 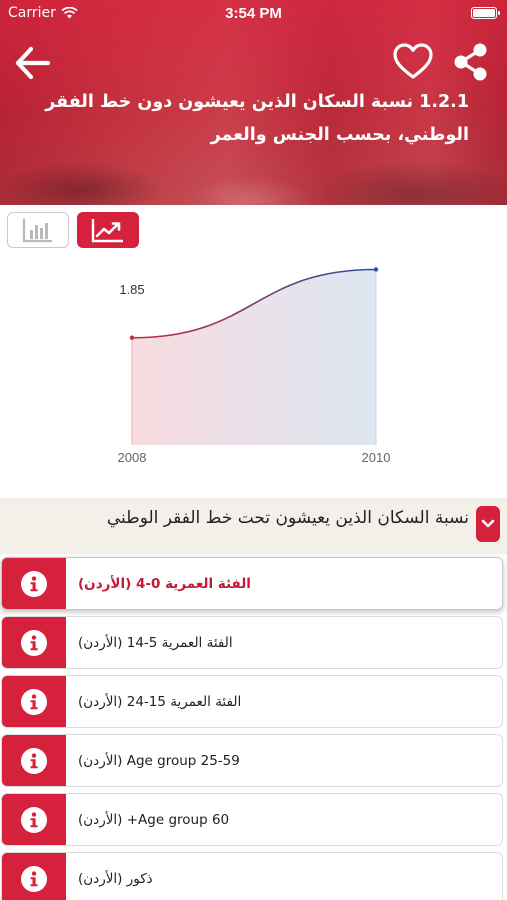 What do you see at coordinates (155, 642) in the screenshot?
I see `list-item-label: الفئة العمرية 5-14 (الأردن)` at bounding box center [155, 642].